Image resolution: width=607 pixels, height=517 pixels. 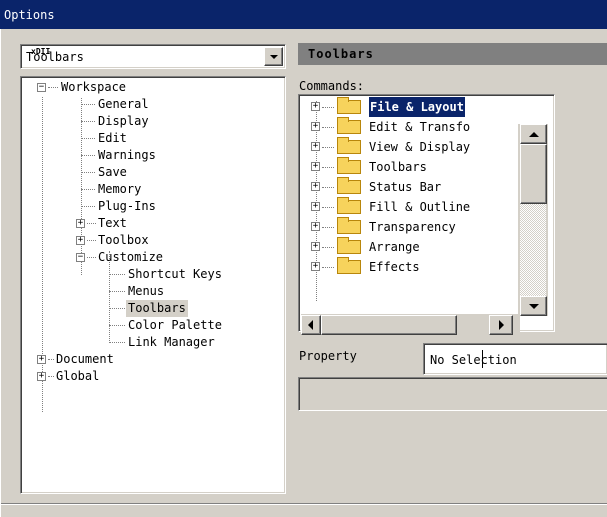 What do you see at coordinates (452, 54) in the screenshot?
I see `panel-header: Toolbars` at bounding box center [452, 54].